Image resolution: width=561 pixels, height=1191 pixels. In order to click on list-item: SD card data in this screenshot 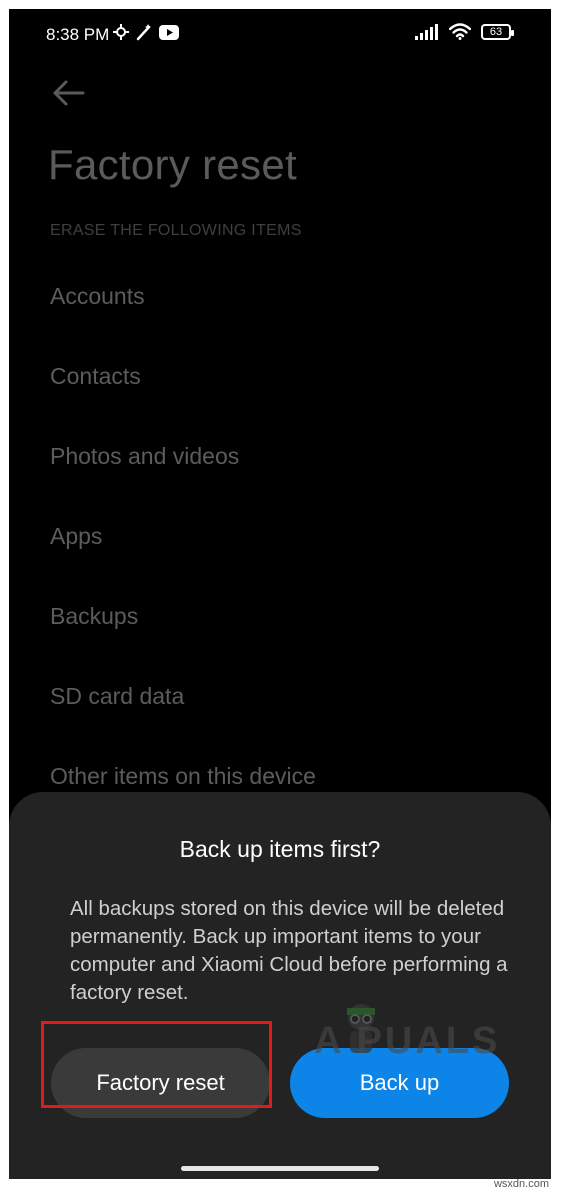, I will do `click(117, 696)`.